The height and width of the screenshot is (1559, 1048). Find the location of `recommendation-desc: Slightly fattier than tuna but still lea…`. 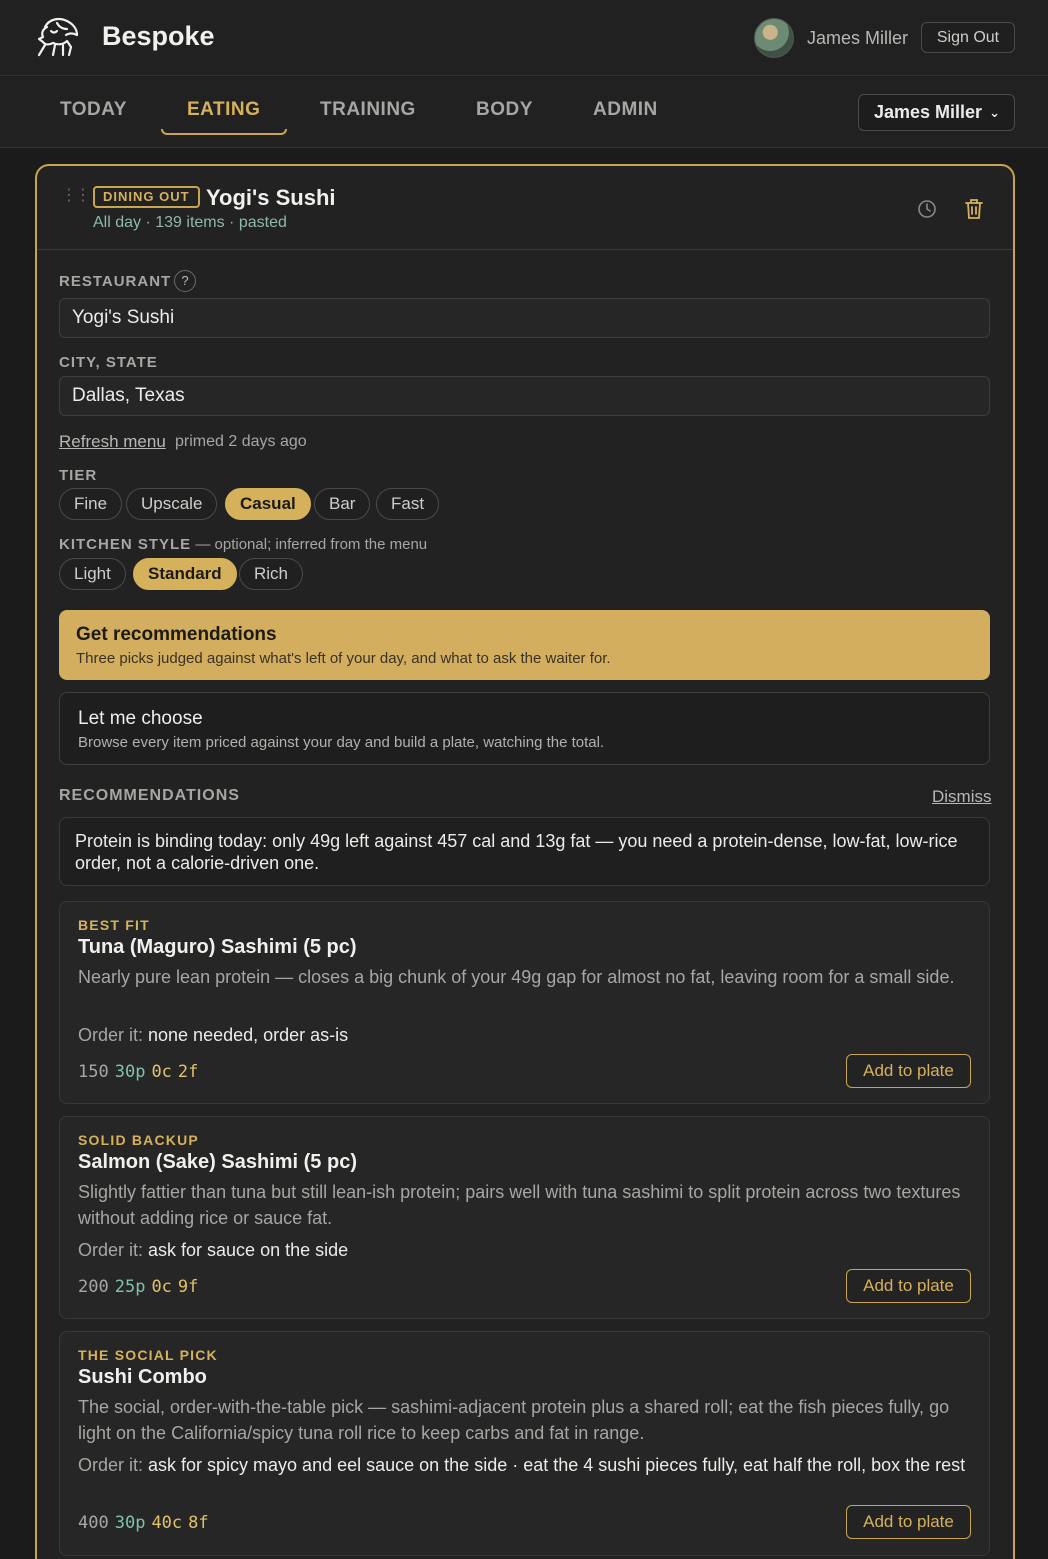

recommendation-desc: Slightly fattier than tuna but still lea… is located at coordinates (519, 1205).